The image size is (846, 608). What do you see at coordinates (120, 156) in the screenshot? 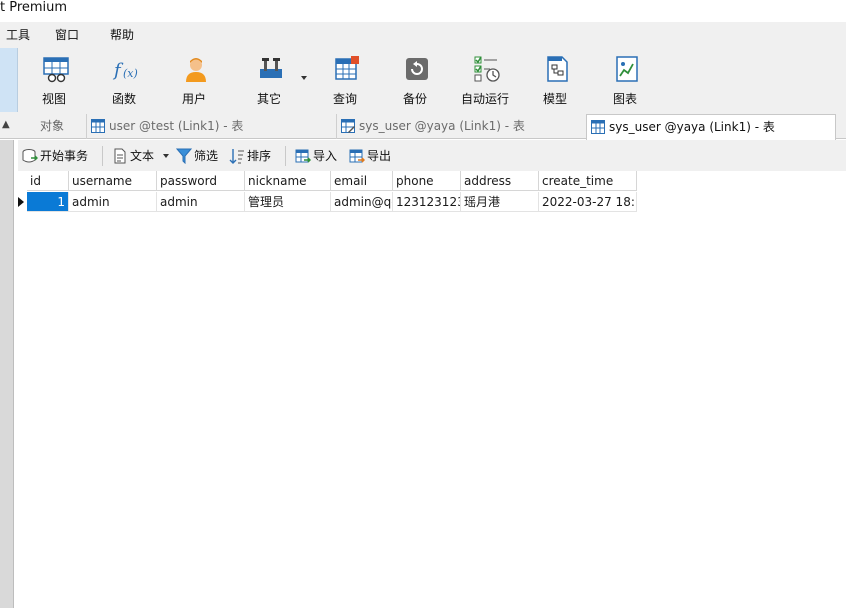
I see `text-document-icon` at bounding box center [120, 156].